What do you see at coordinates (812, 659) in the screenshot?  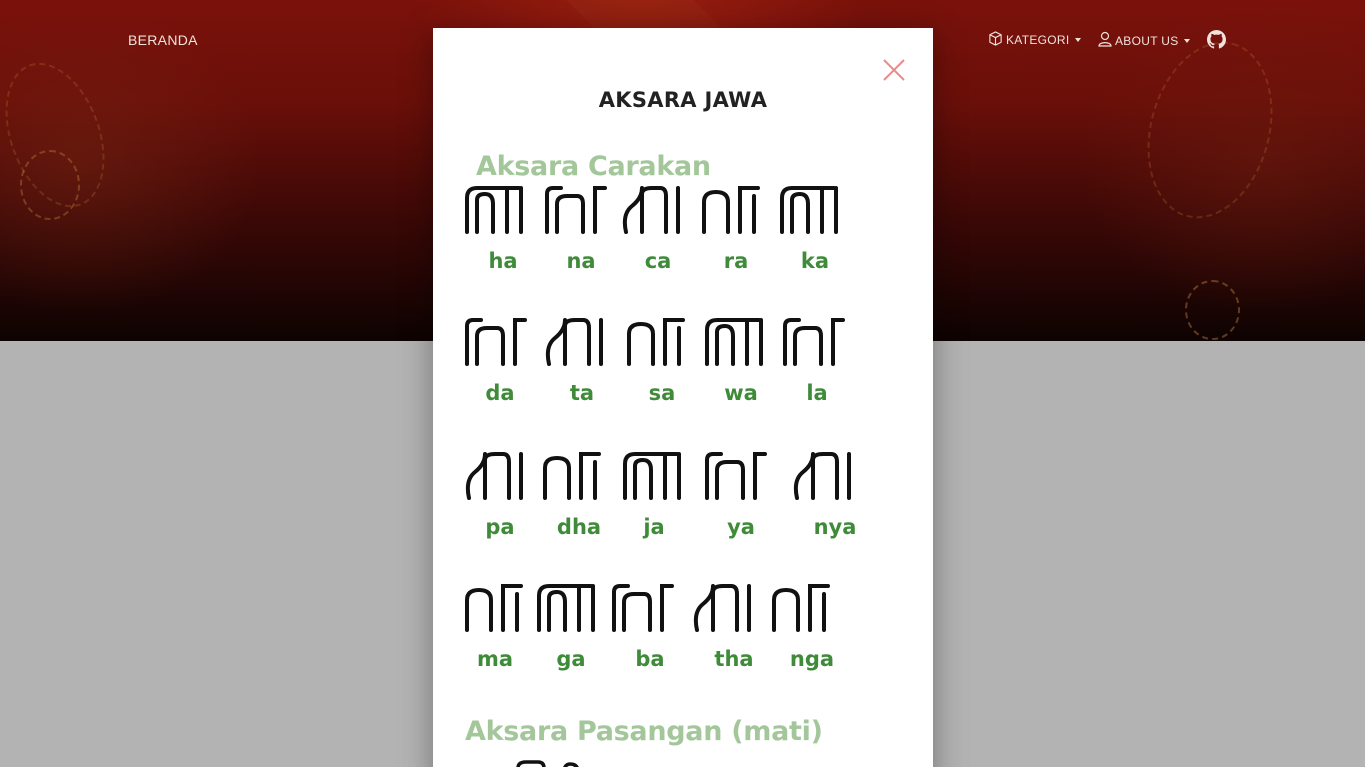 I see `latin-label: nga` at bounding box center [812, 659].